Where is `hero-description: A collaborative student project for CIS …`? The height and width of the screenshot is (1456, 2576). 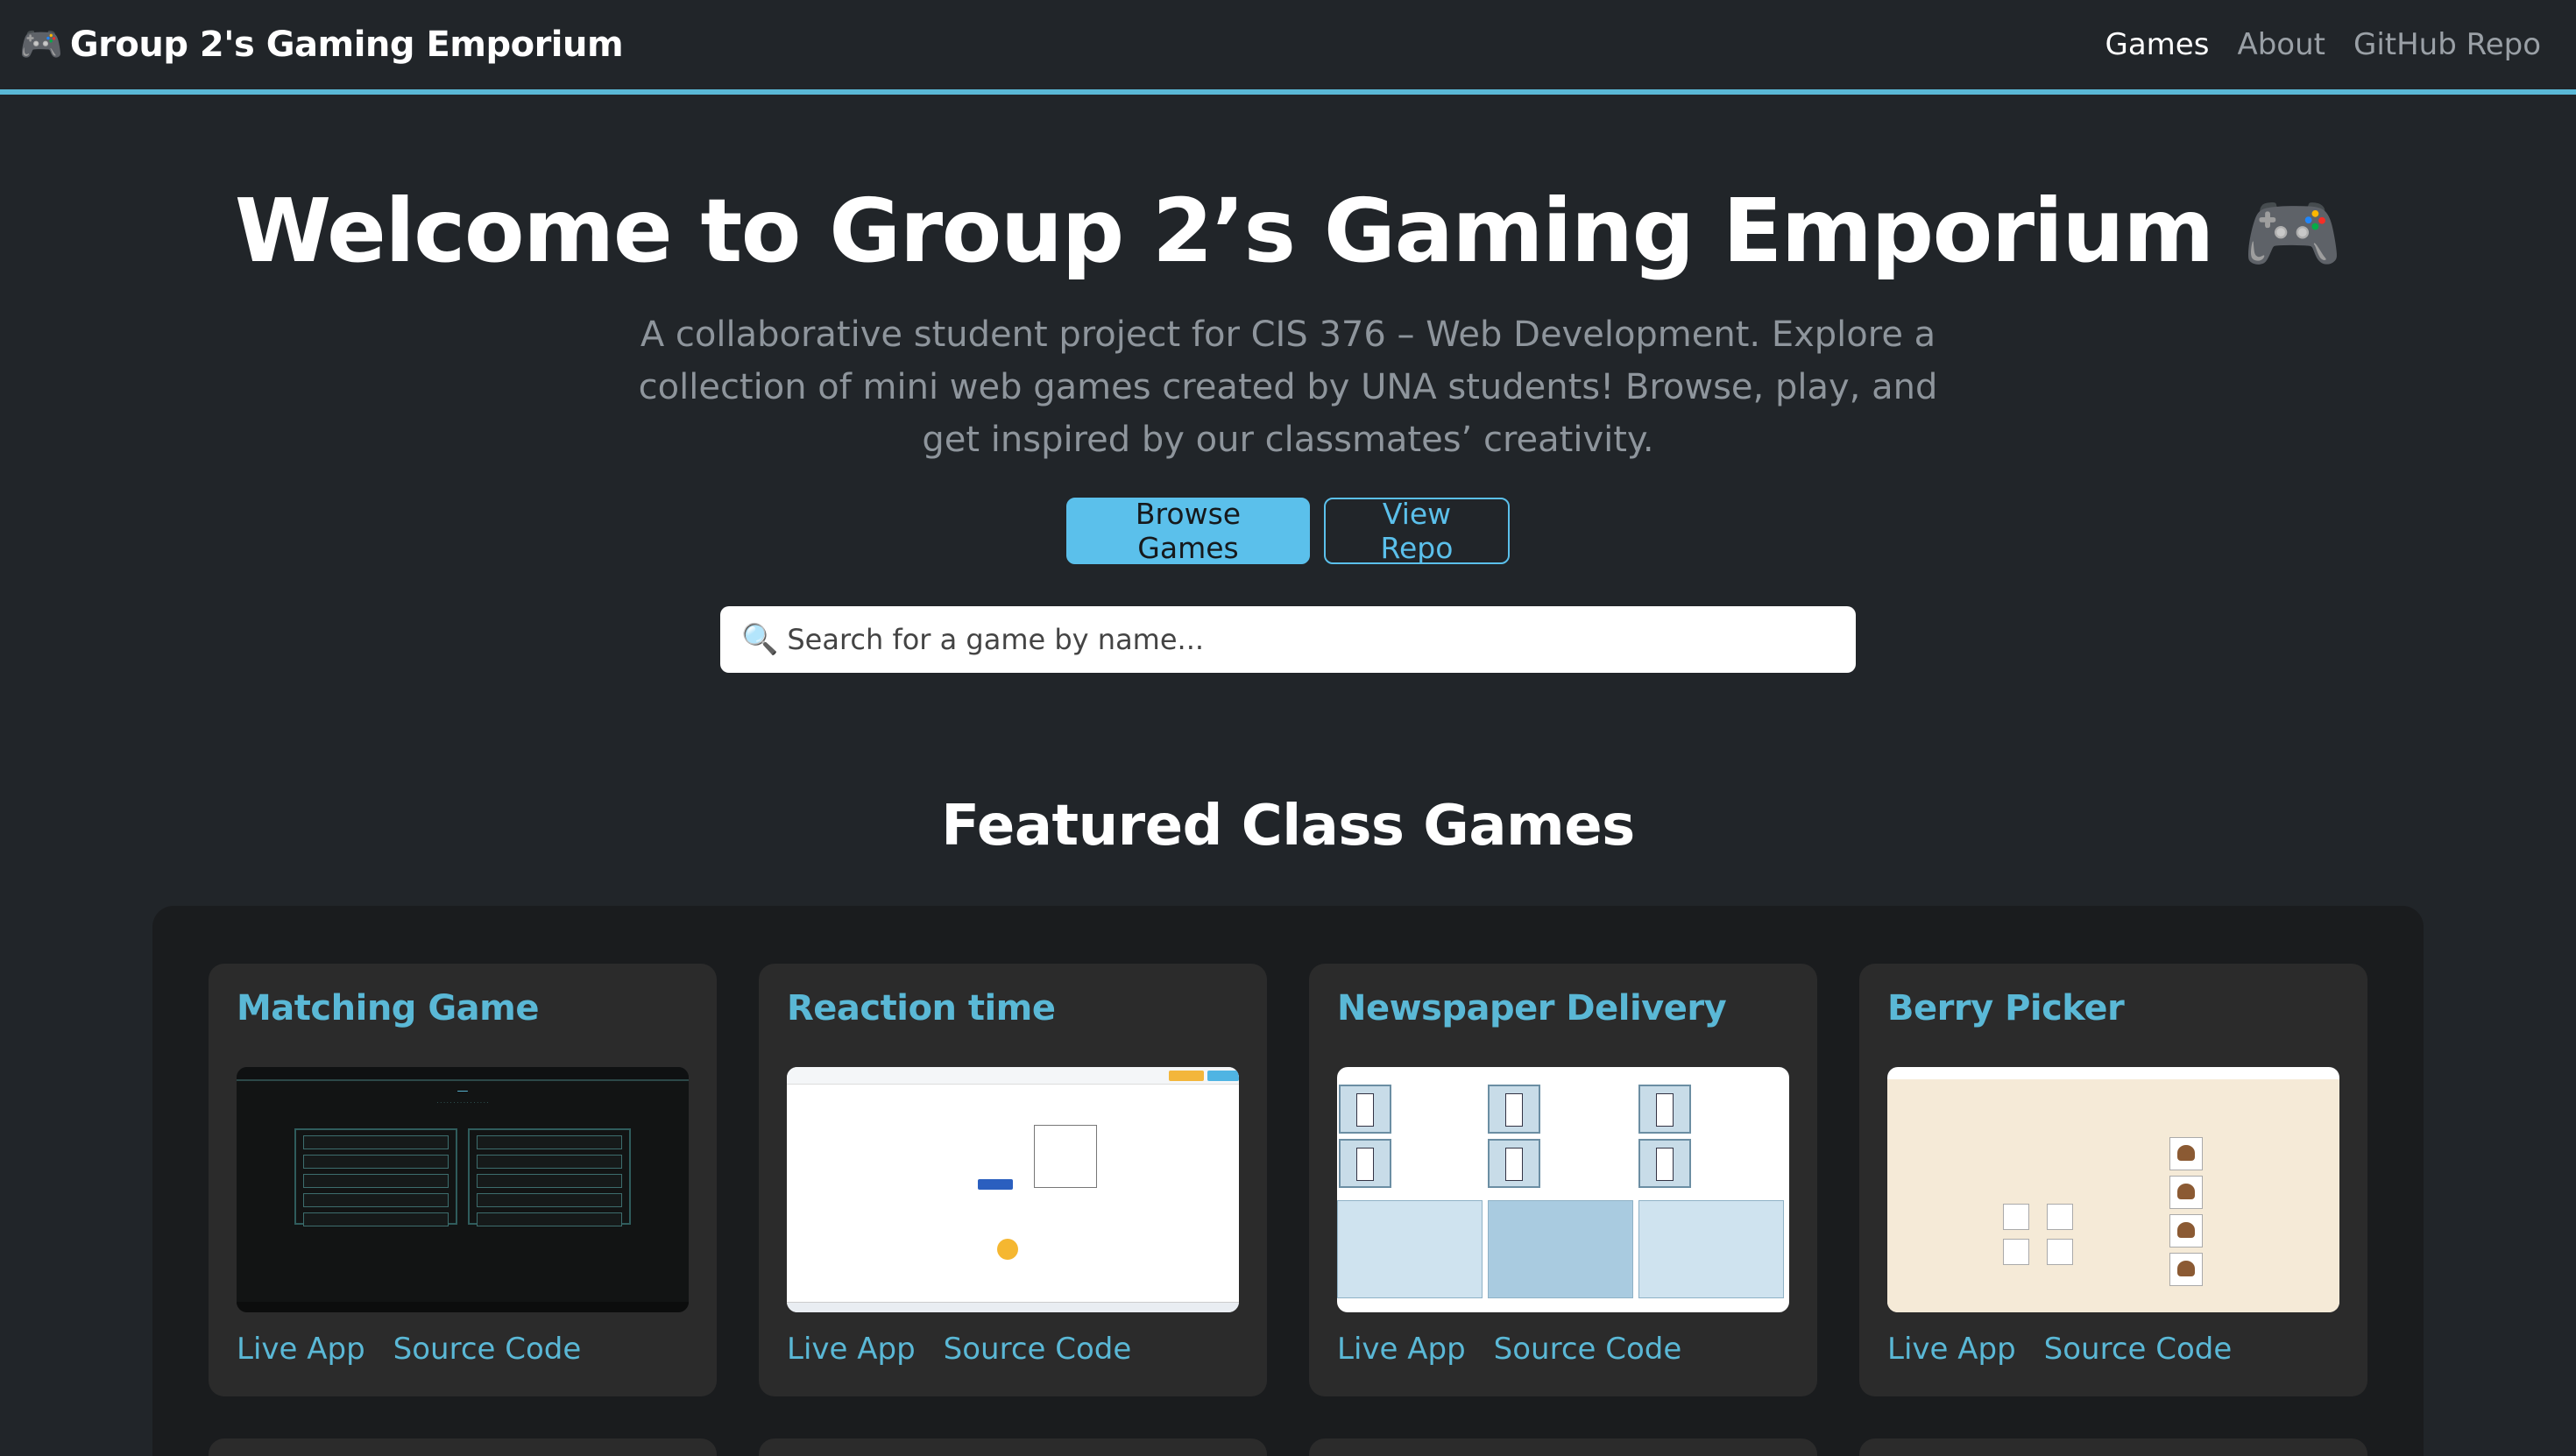
hero-description: A collaborative student project for CIS … is located at coordinates (1288, 387).